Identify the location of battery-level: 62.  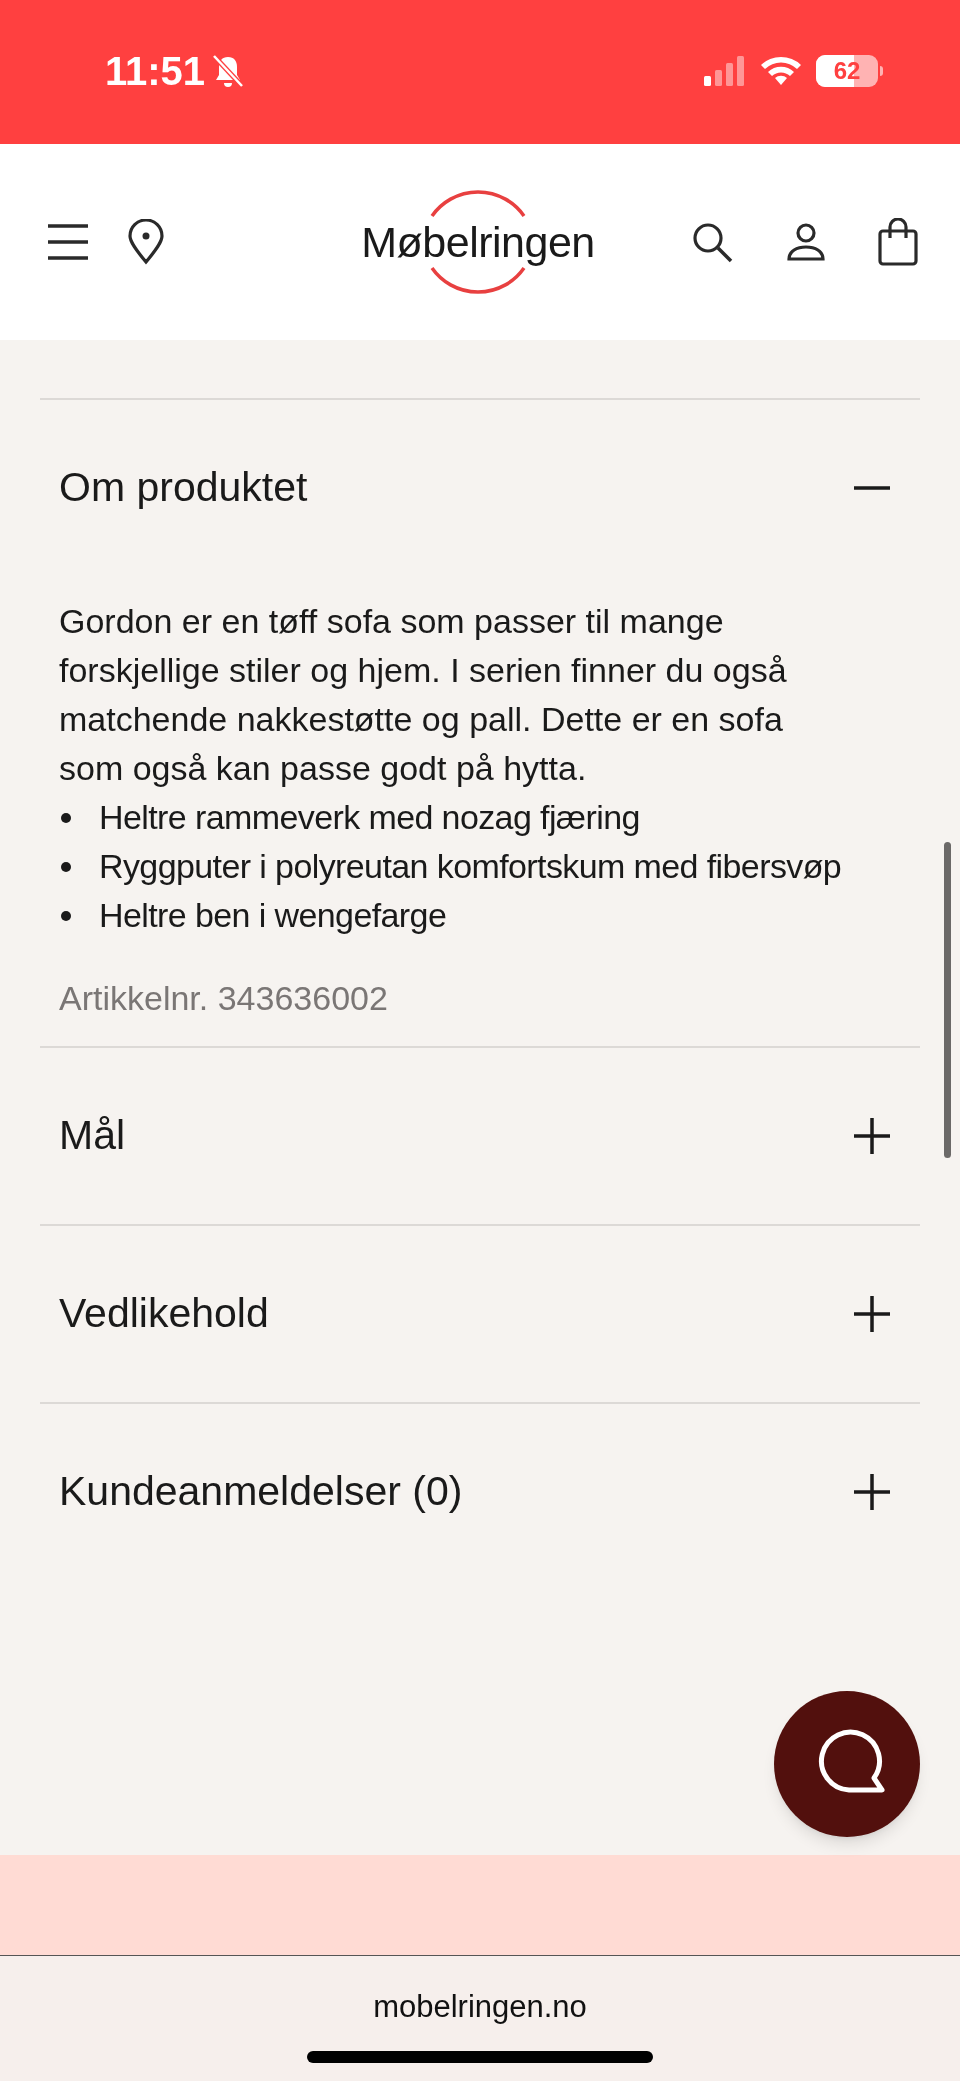
(847, 71).